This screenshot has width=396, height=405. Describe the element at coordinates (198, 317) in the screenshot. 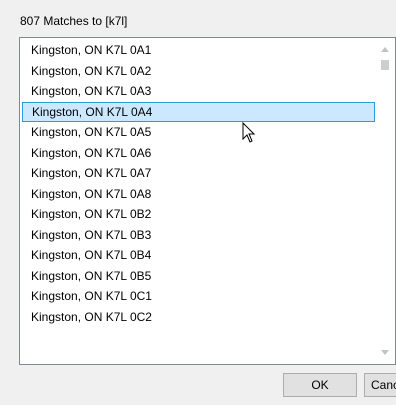

I see `list-item: Kingston, ON K7L 0C2` at that location.